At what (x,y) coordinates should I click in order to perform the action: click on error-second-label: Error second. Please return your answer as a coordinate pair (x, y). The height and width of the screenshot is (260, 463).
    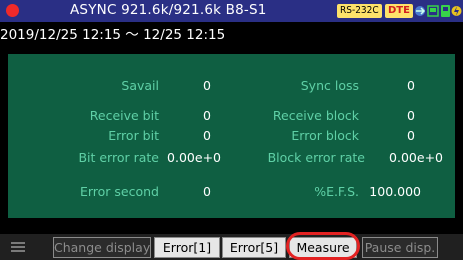
    Looking at the image, I should click on (119, 191).